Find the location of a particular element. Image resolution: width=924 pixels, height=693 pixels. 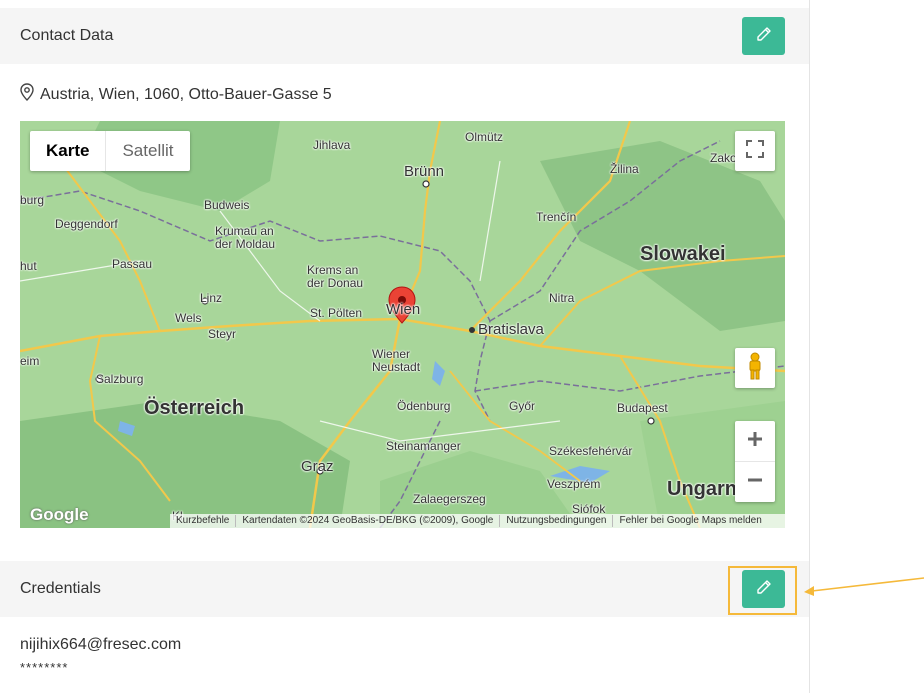

map-type-control: Karte Satellit is located at coordinates (110, 151).